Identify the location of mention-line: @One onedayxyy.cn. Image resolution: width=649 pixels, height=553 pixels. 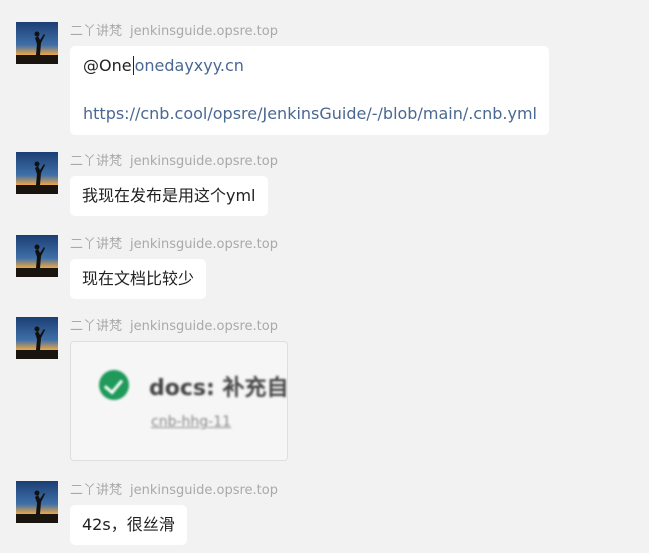
(310, 66).